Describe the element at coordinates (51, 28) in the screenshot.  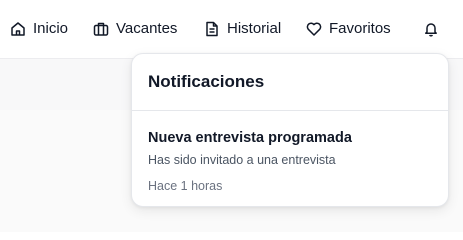
I see `nav-item-label: Inicio` at that location.